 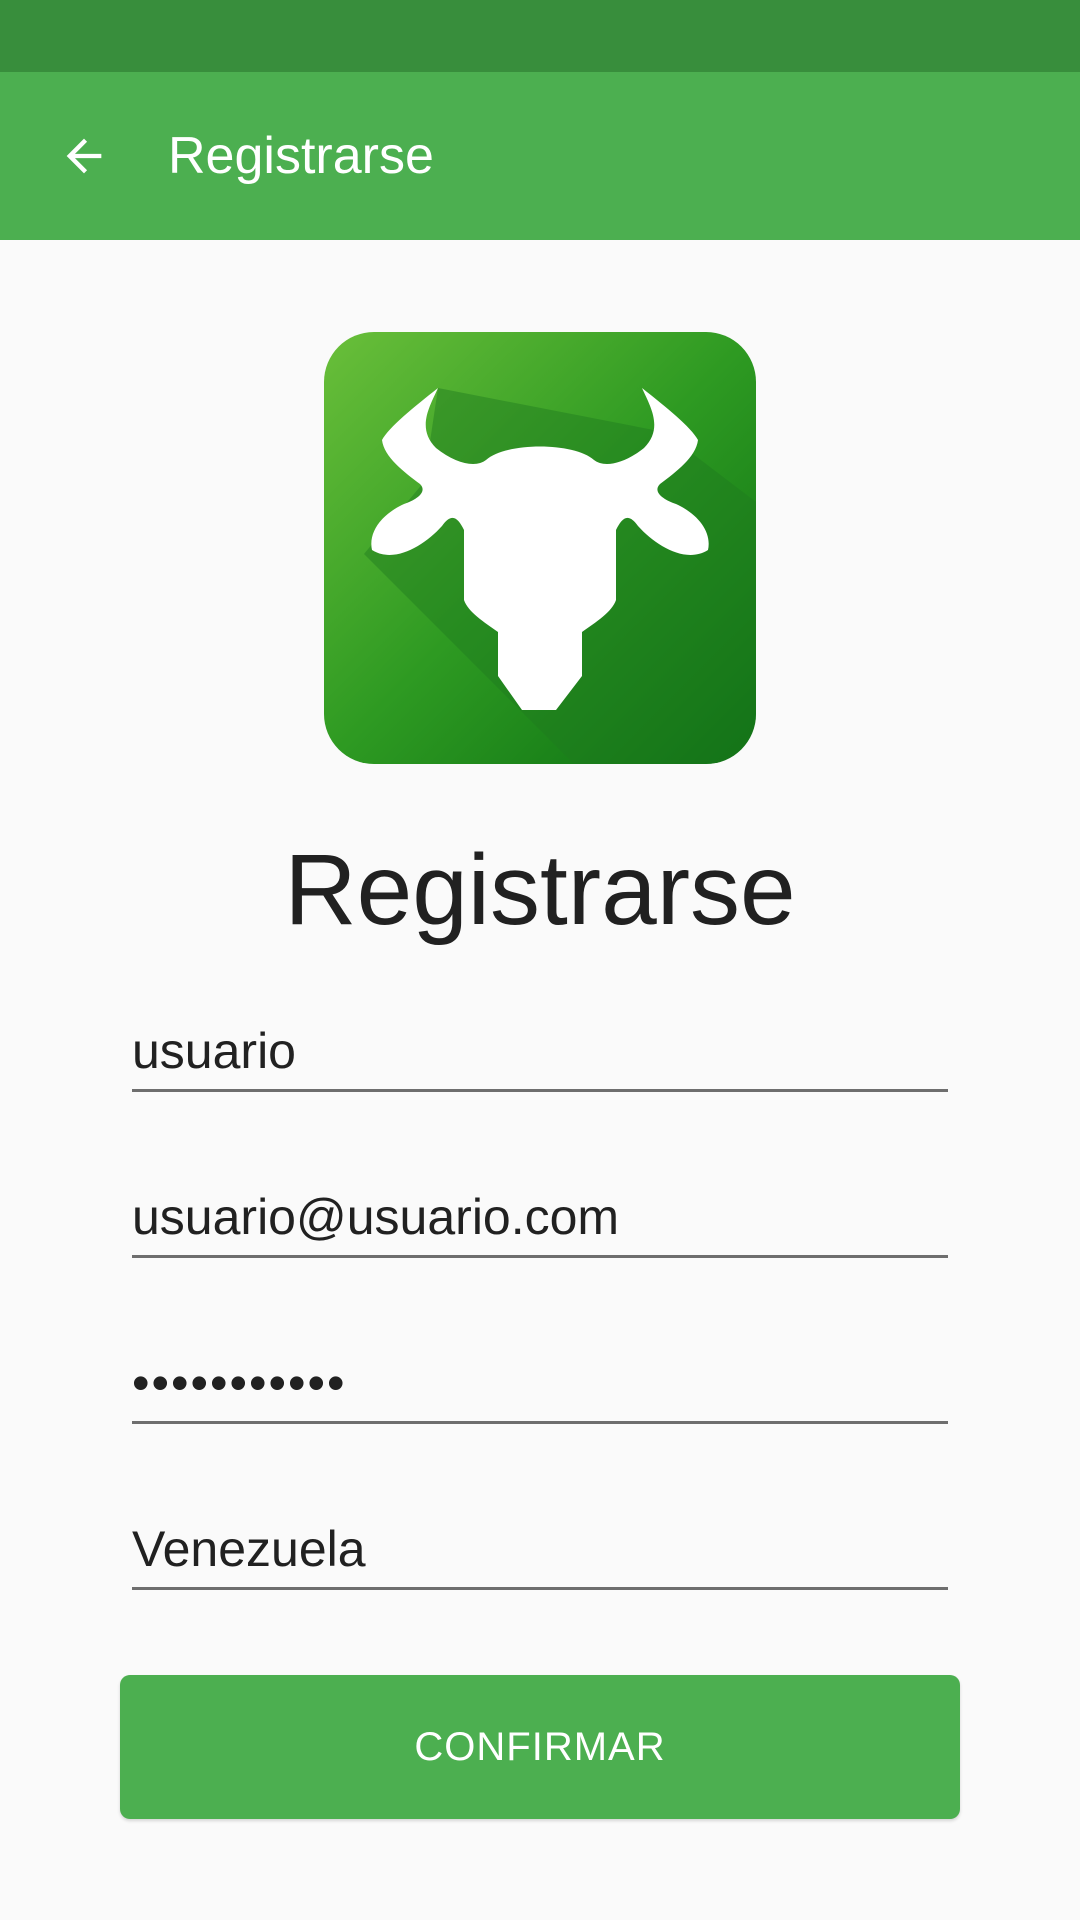 I want to click on app-bar: Registrarse, so click(x=540, y=156).